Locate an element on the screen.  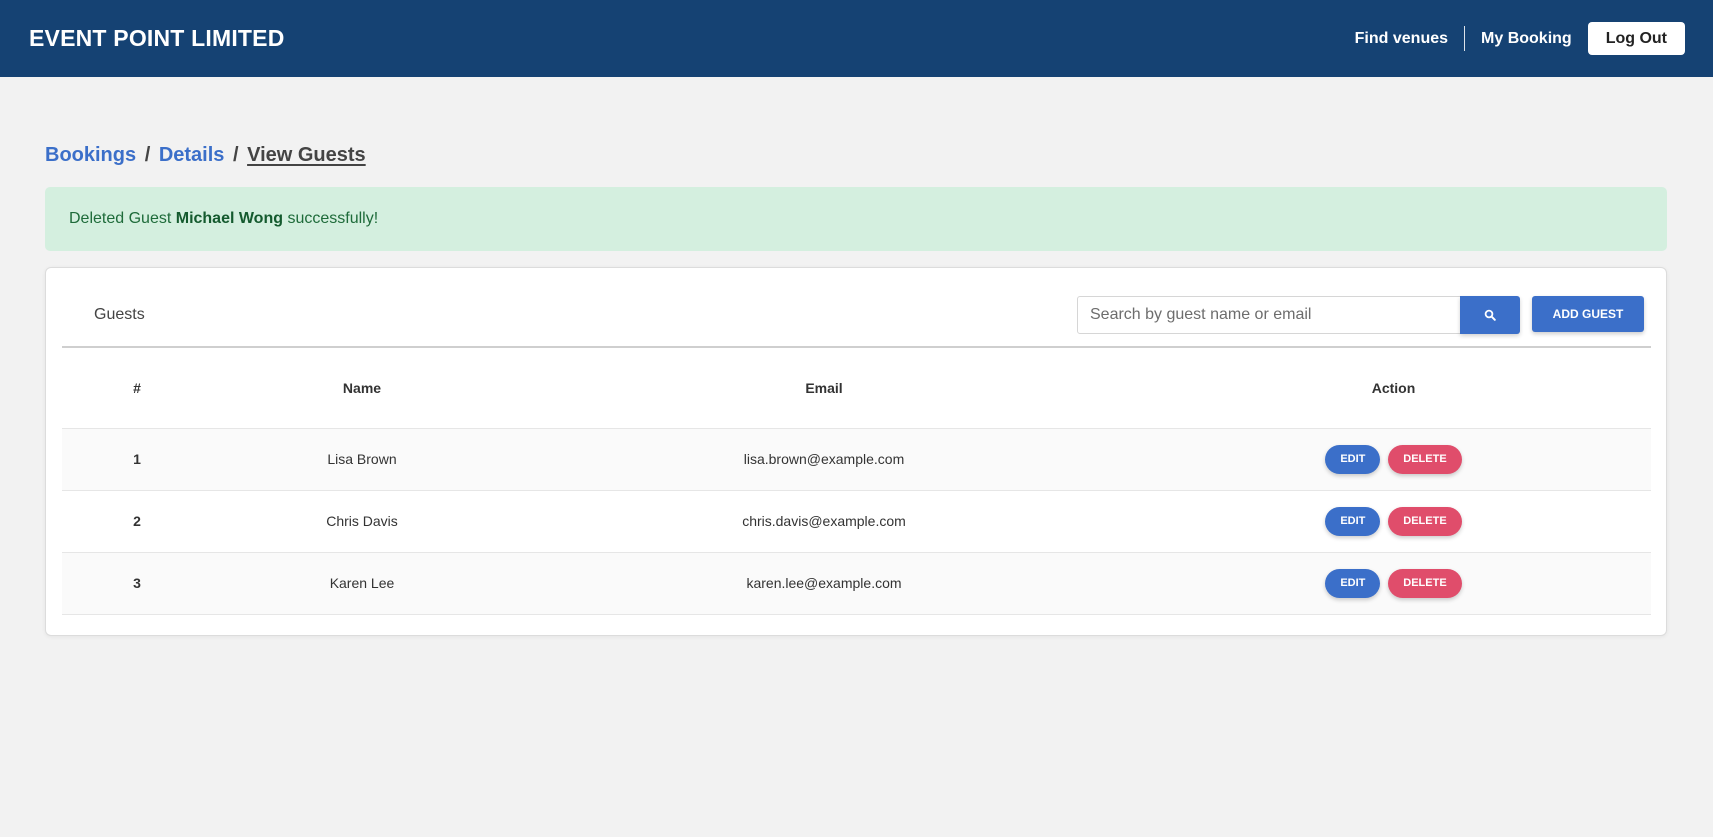
column-header-email: Email is located at coordinates (824, 388).